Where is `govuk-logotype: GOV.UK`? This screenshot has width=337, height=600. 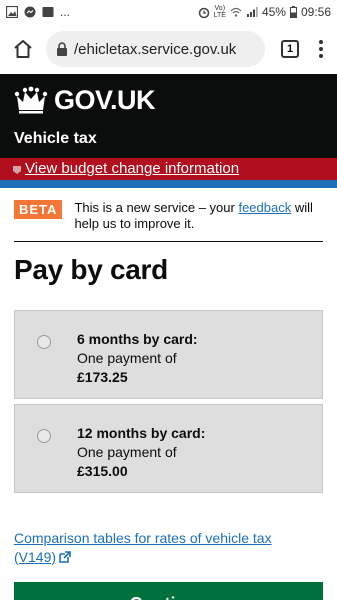 govuk-logotype: GOV.UK is located at coordinates (105, 99).